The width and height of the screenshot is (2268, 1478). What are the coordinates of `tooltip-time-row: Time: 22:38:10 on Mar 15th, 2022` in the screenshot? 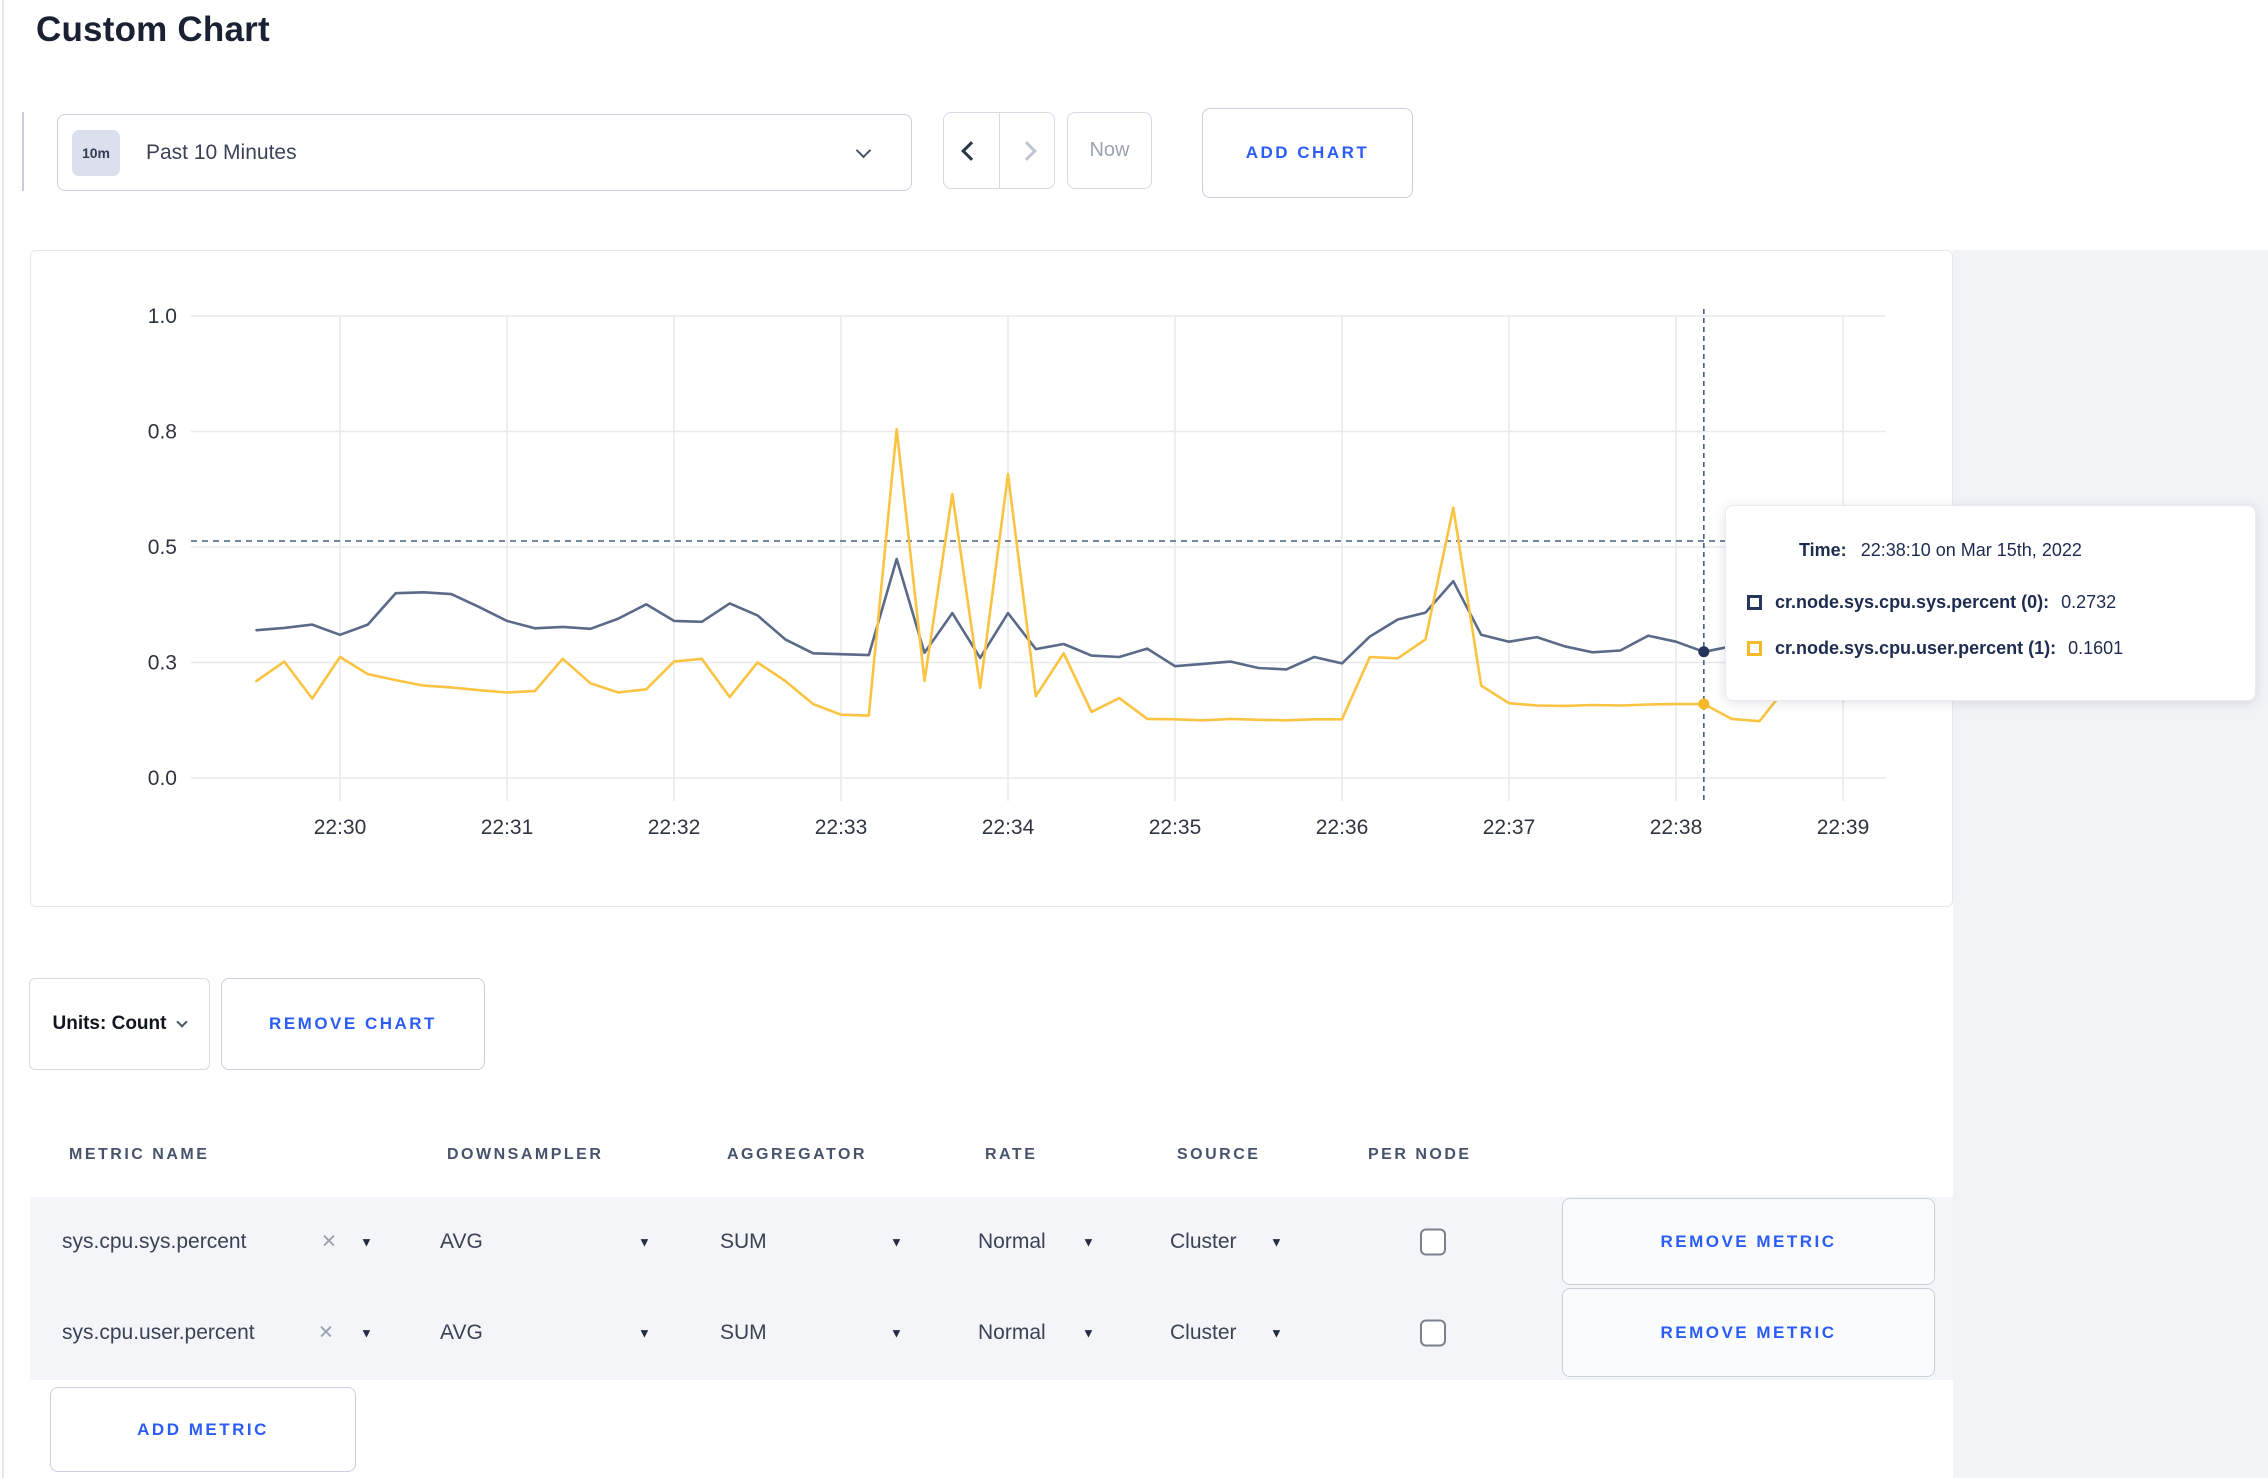 It's located at (1940, 550).